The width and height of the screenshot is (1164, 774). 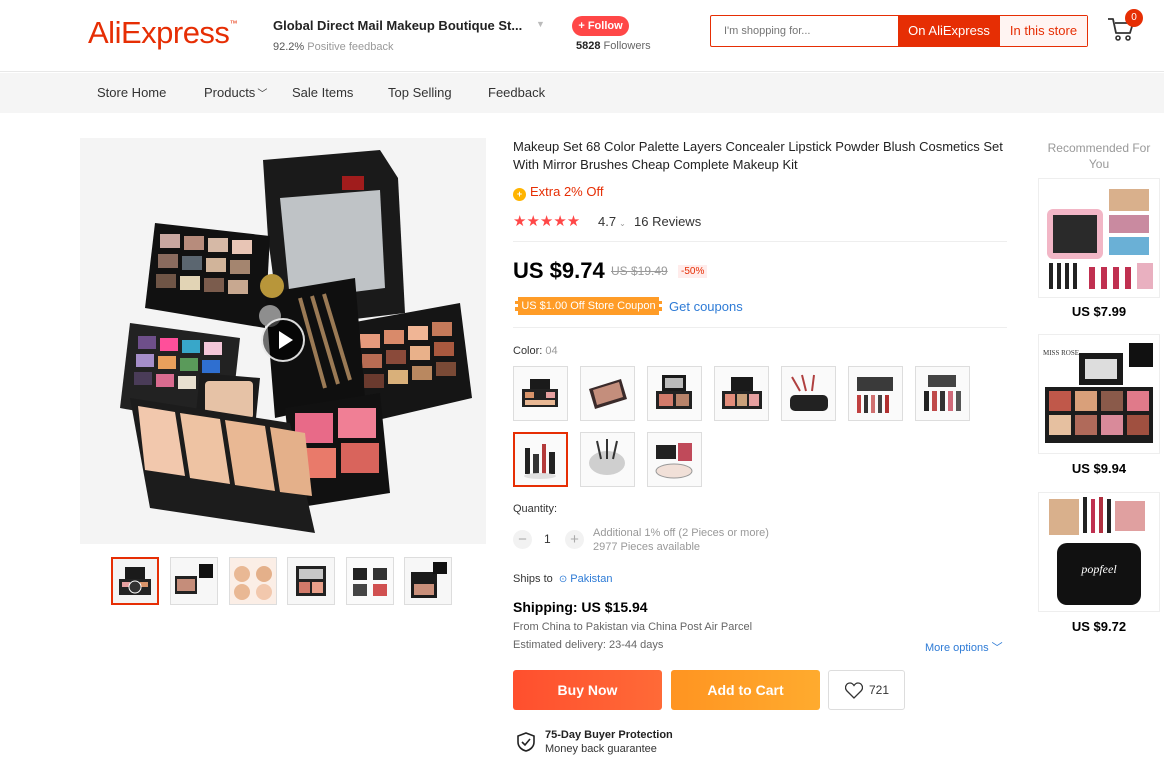 I want to click on search-in-store-button: In this store, so click(x=1043, y=31).